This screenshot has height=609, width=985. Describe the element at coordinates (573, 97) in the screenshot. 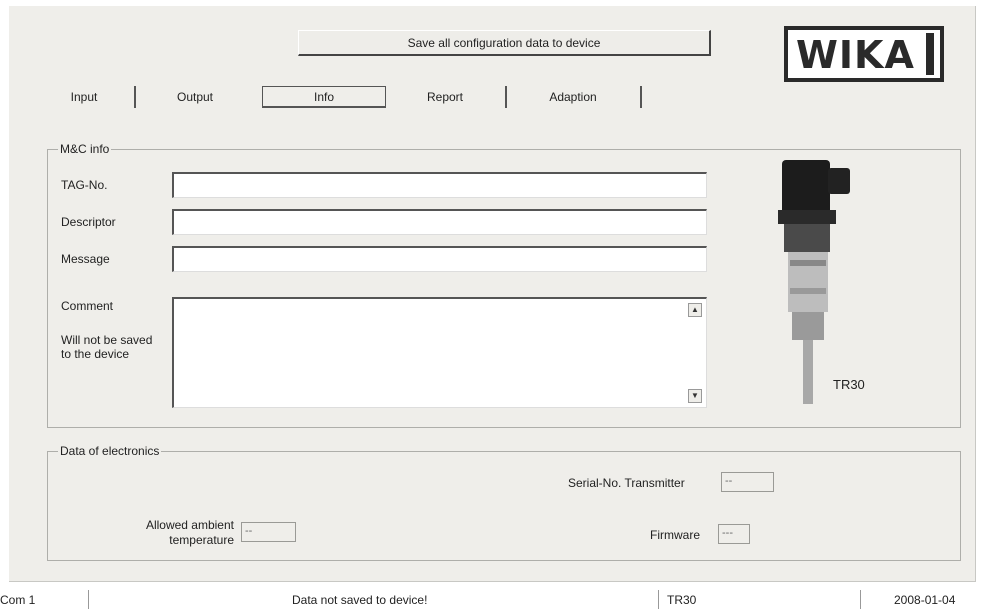

I see `tab-adaption: Adaption` at that location.